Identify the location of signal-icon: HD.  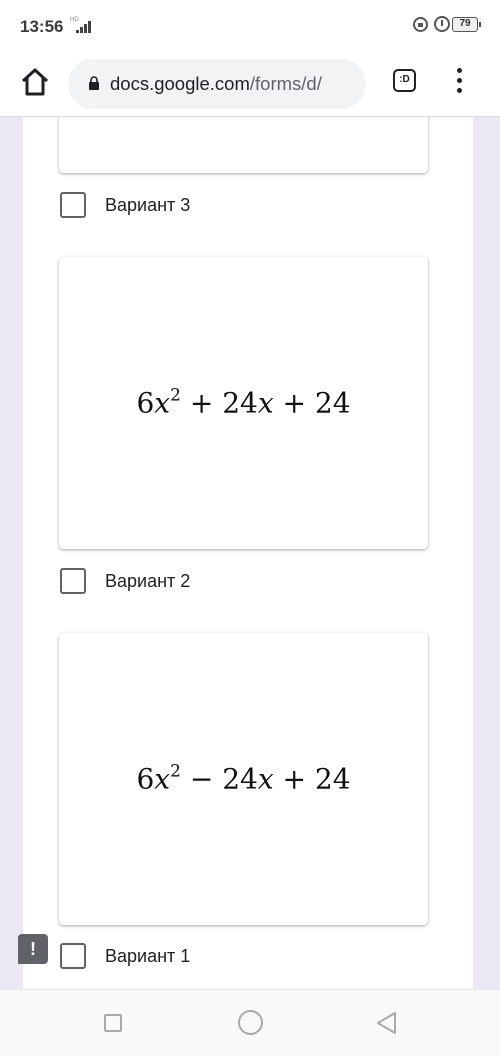
(81, 25).